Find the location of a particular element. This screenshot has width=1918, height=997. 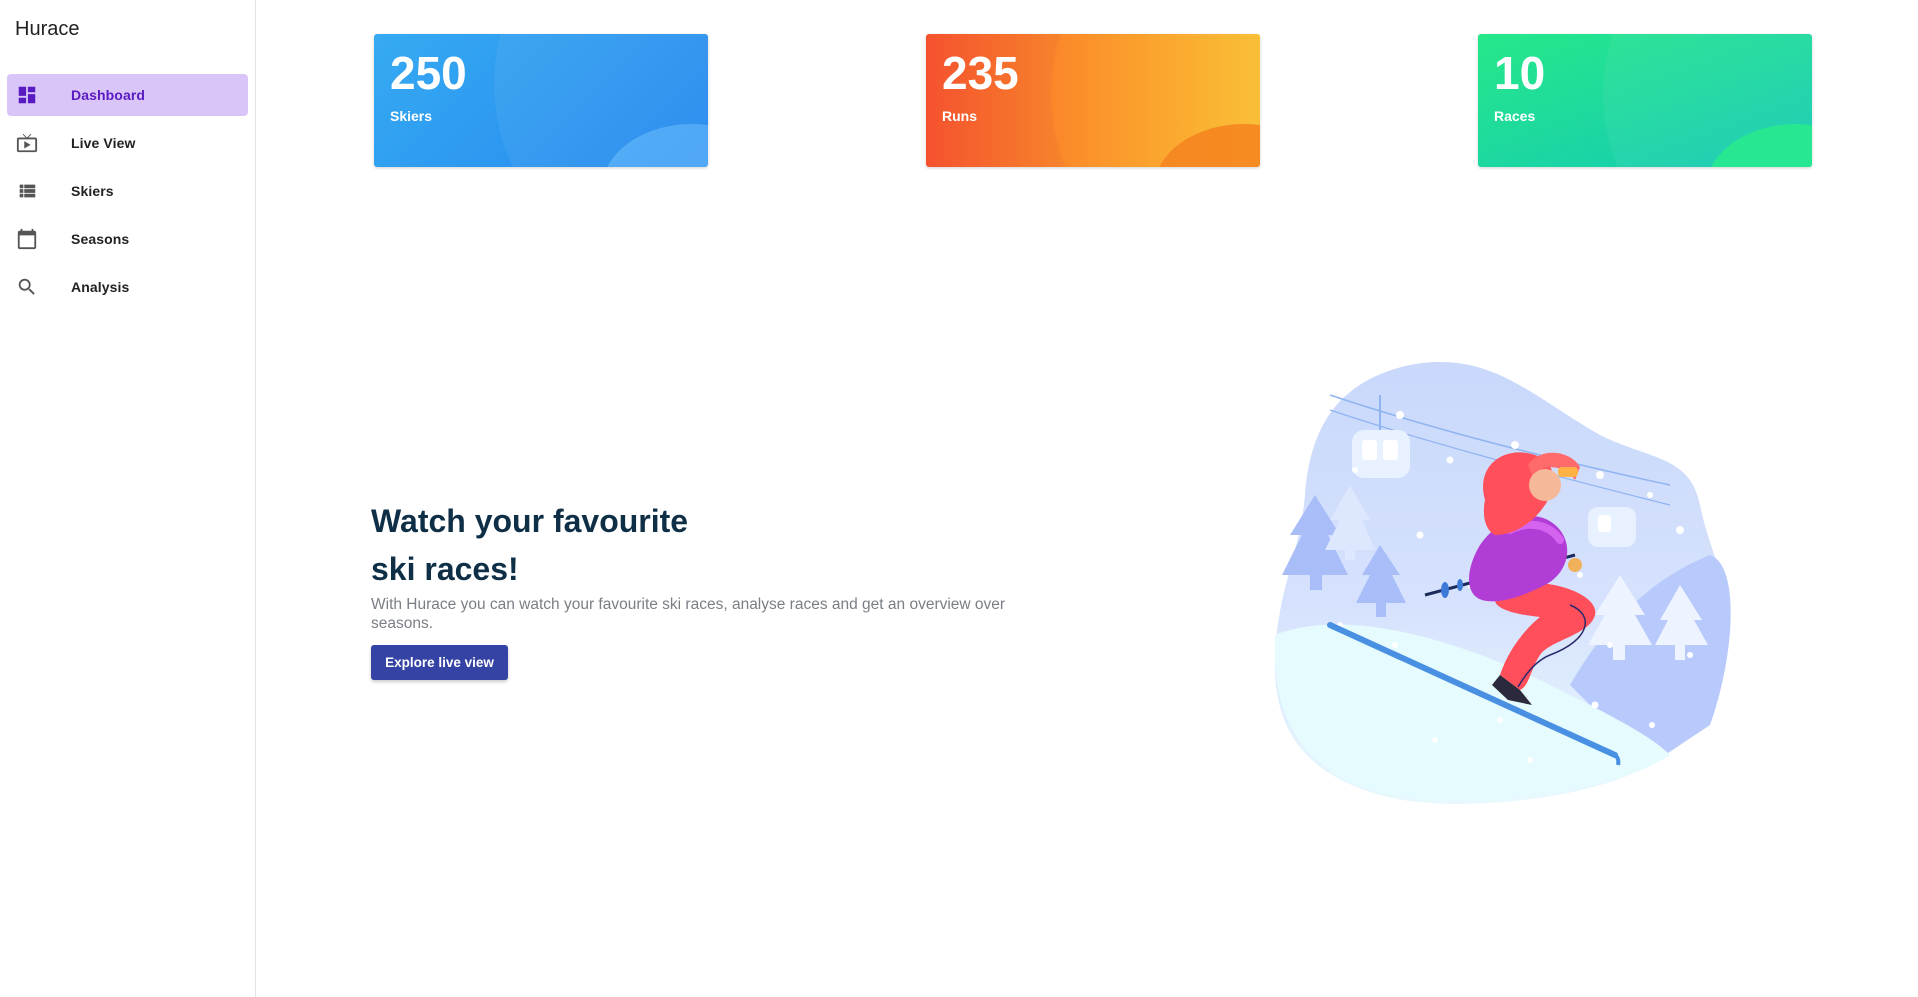

stat-value: 10 is located at coordinates (1520, 73).